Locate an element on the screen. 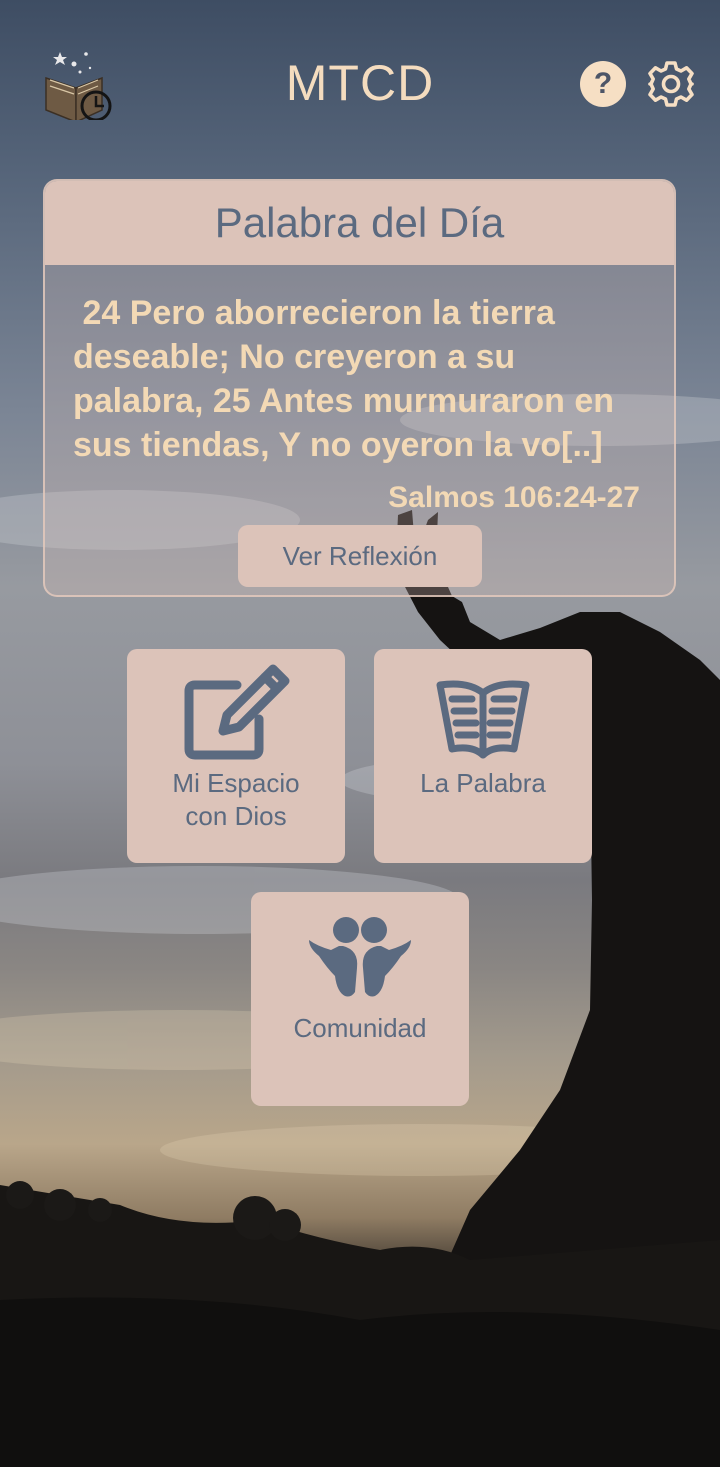 This screenshot has width=720, height=1467. tile-label: La Palabra is located at coordinates (483, 783).